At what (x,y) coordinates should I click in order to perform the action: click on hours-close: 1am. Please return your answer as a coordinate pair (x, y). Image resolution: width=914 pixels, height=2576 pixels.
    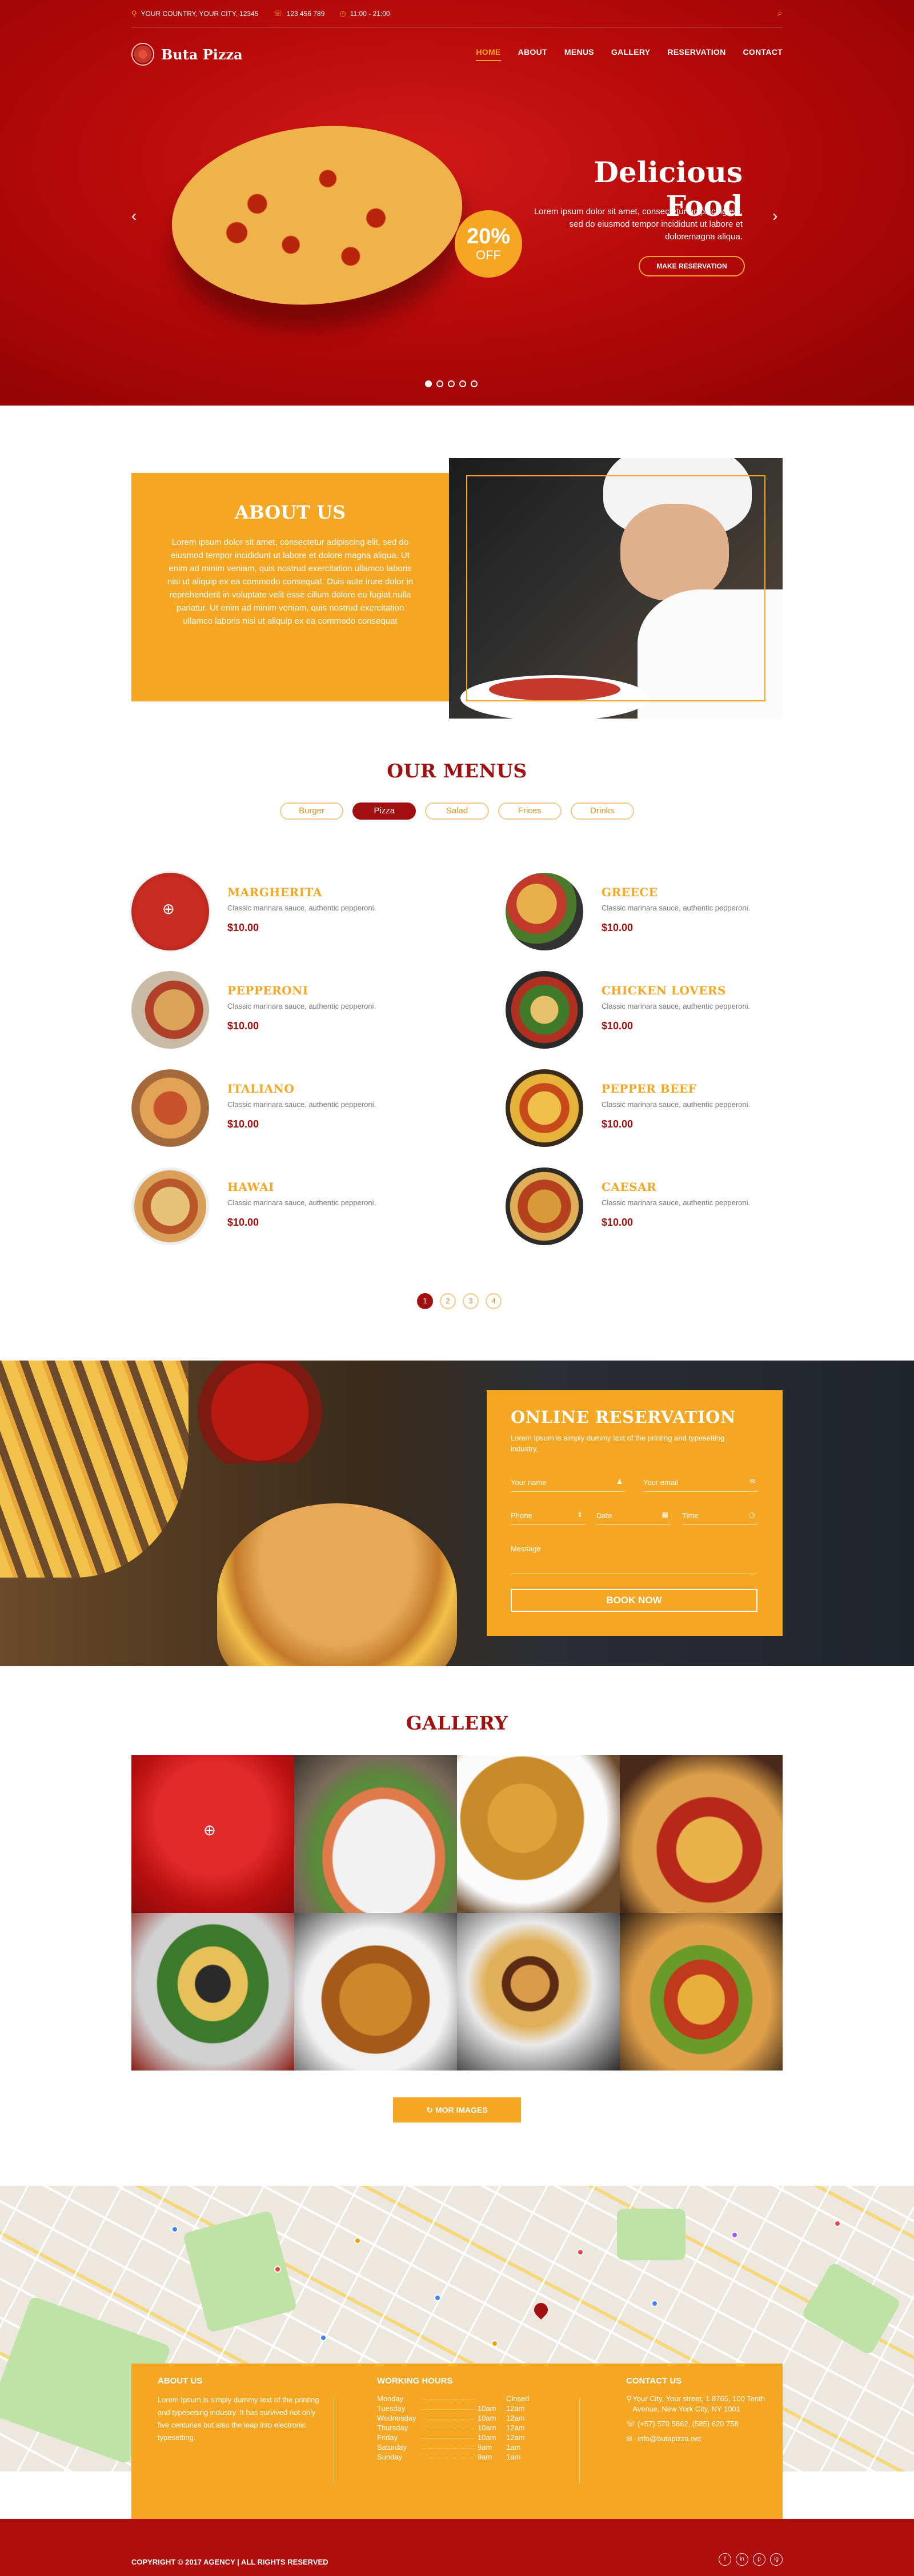
    Looking at the image, I should click on (513, 2447).